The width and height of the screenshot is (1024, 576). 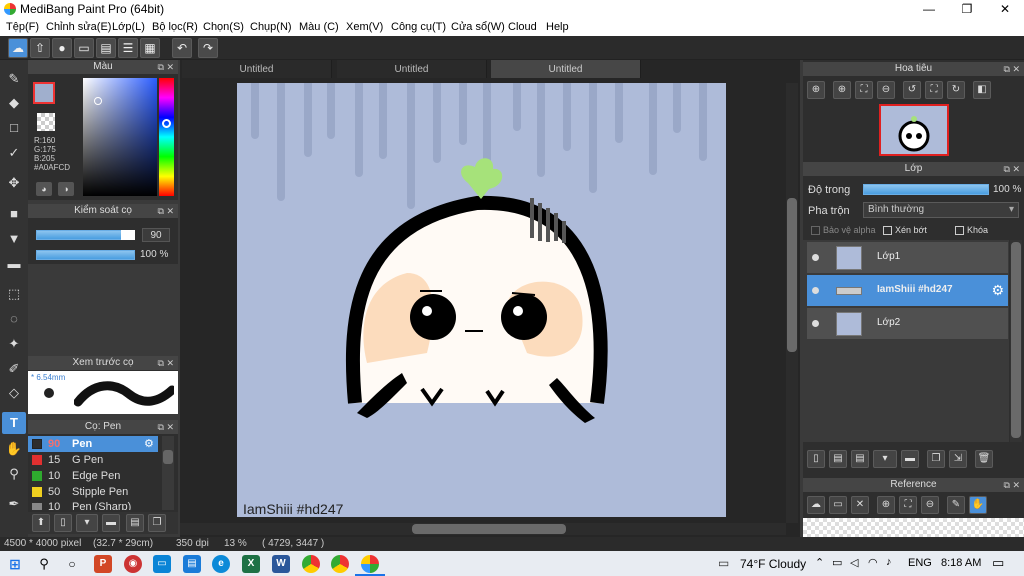 What do you see at coordinates (93, 460) in the screenshot?
I see `list-item: 15 G Pen` at bounding box center [93, 460].